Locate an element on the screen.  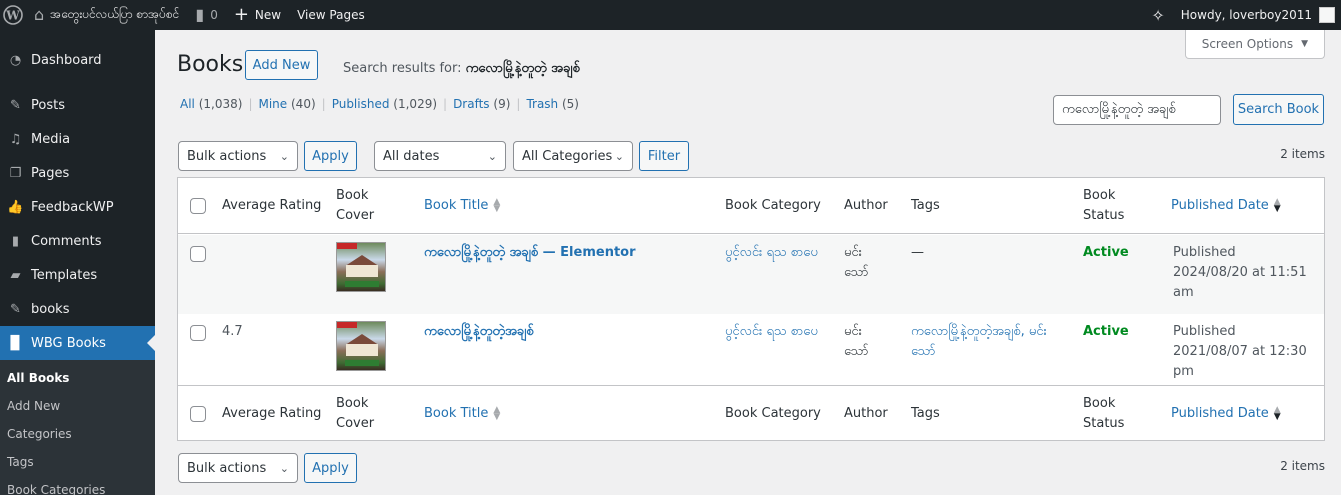
bulk-actions-select-bottom: Bulk actions ⌄ is located at coordinates (238, 468).